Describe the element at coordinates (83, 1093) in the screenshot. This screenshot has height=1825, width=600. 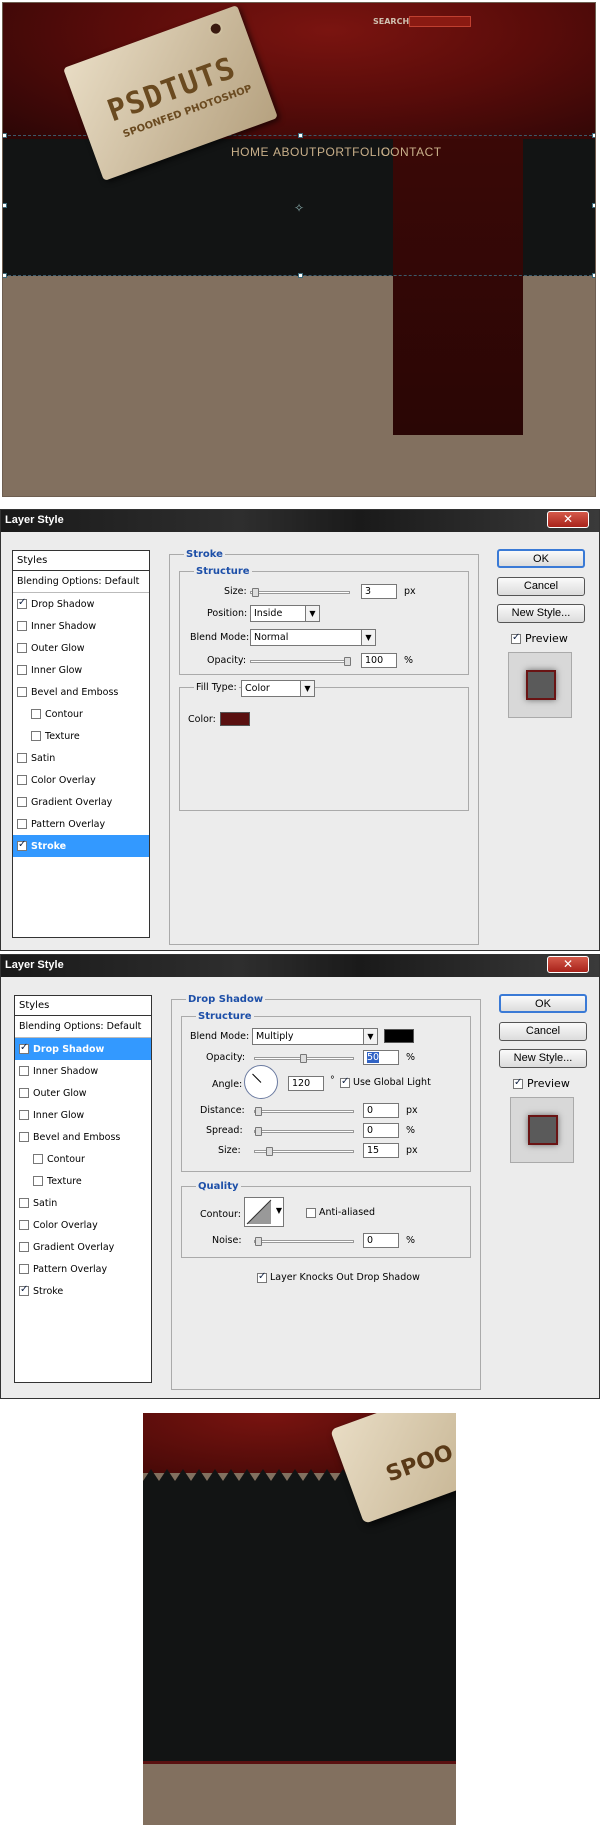
I see `style-item-outer-glow: Outer Glow` at that location.